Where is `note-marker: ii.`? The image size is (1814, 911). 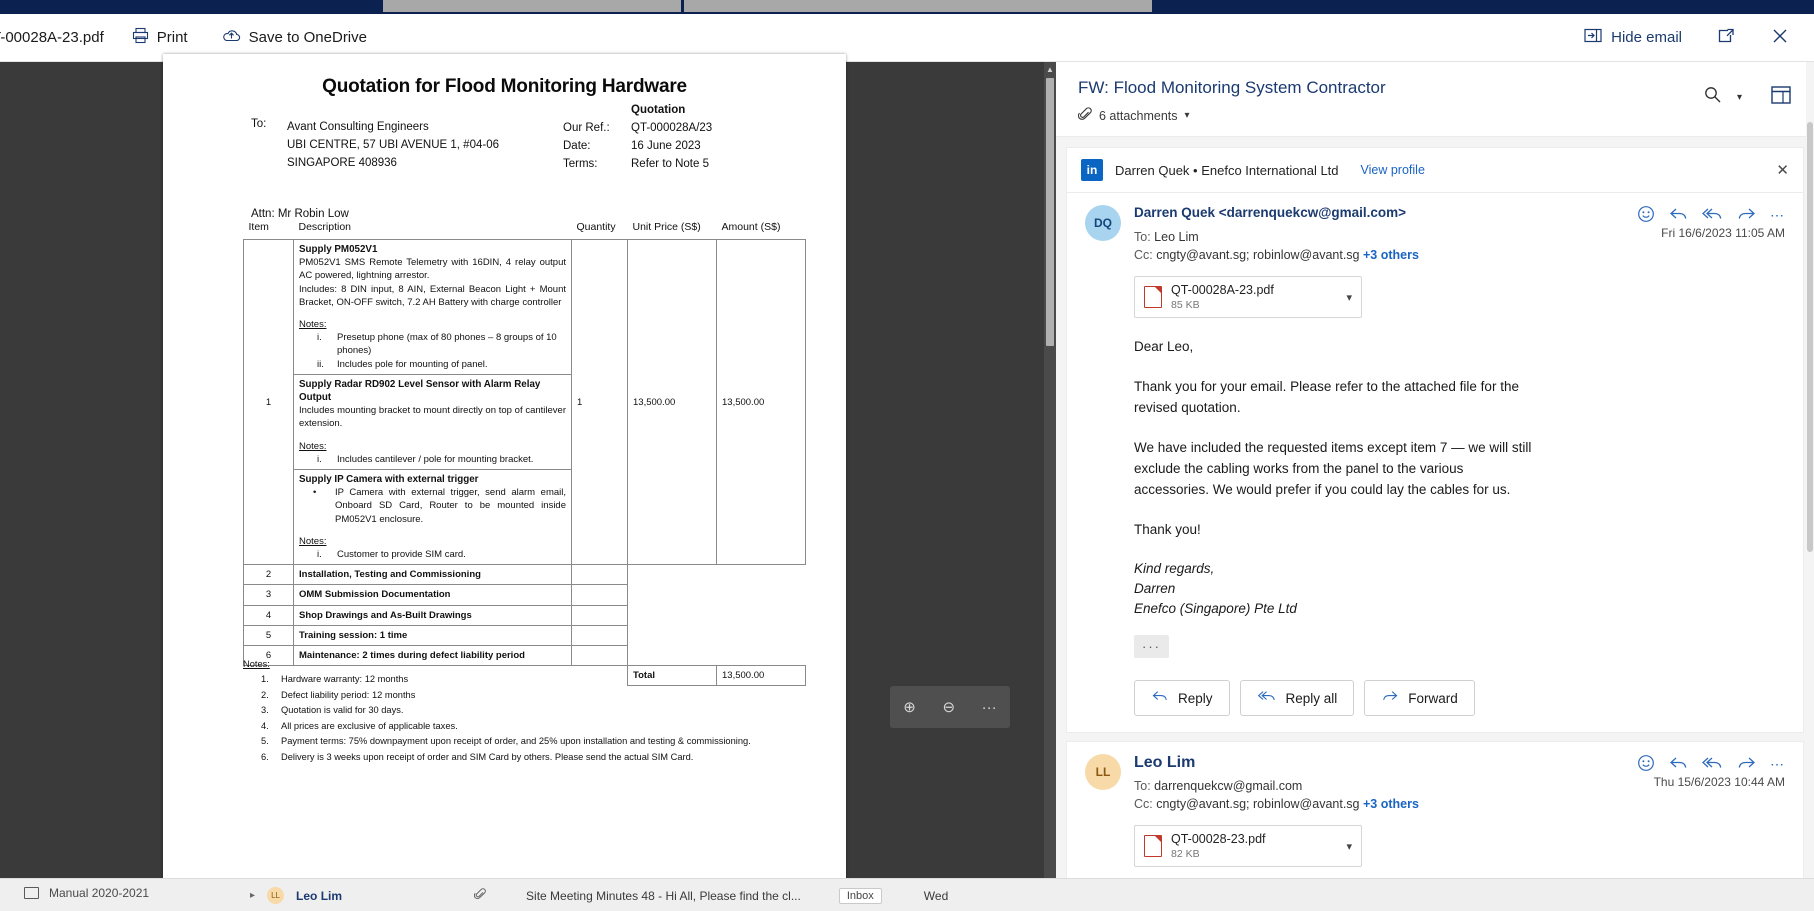
note-marker: ii. is located at coordinates (320, 364).